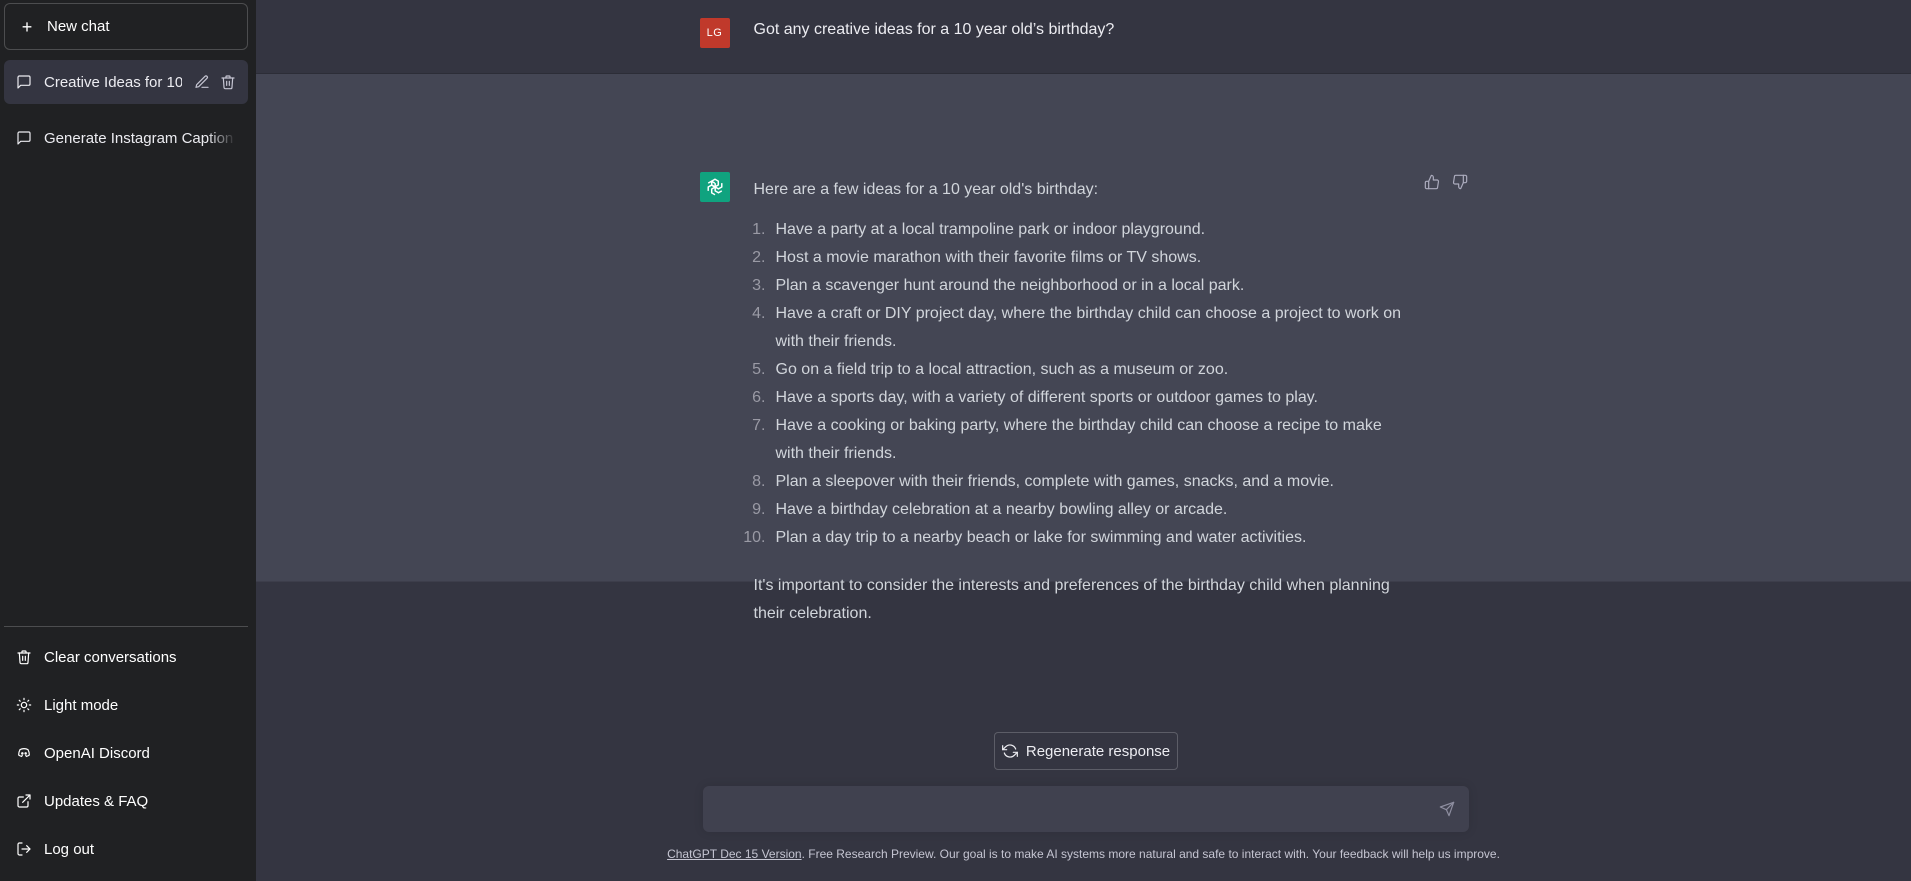 This screenshot has width=1911, height=881. Describe the element at coordinates (1447, 809) in the screenshot. I see `send-icon` at that location.